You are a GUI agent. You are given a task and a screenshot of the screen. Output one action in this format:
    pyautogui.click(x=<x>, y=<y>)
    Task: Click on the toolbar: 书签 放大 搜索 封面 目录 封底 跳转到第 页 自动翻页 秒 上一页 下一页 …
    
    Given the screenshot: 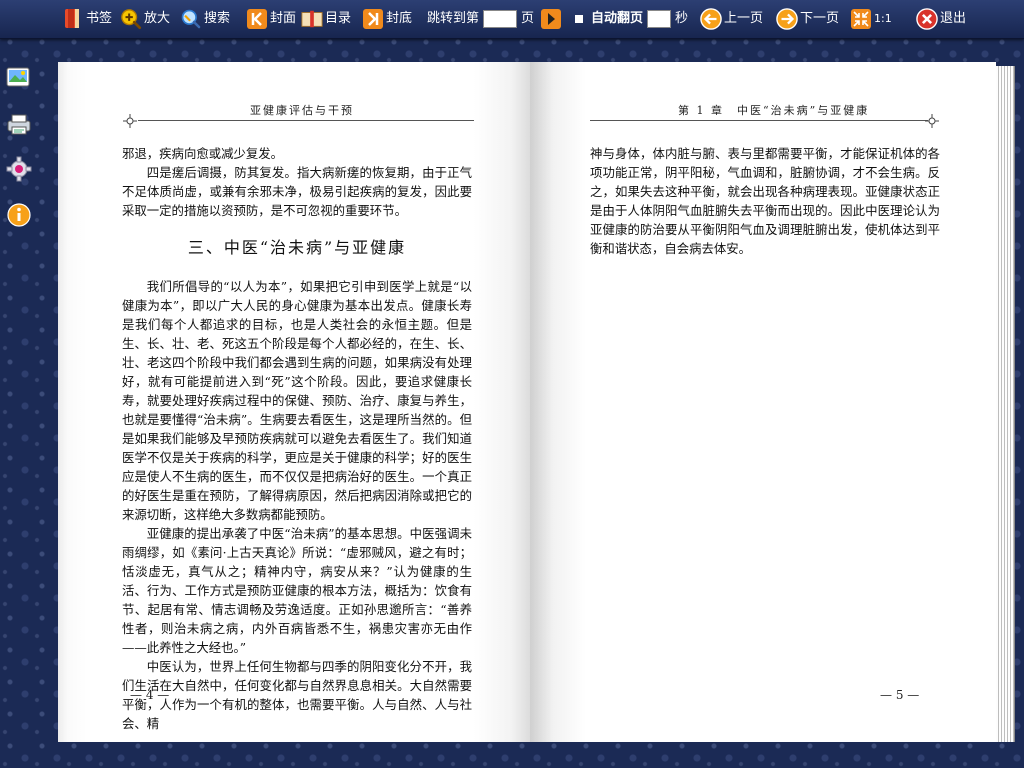 What is the action you would take?
    pyautogui.click(x=512, y=19)
    